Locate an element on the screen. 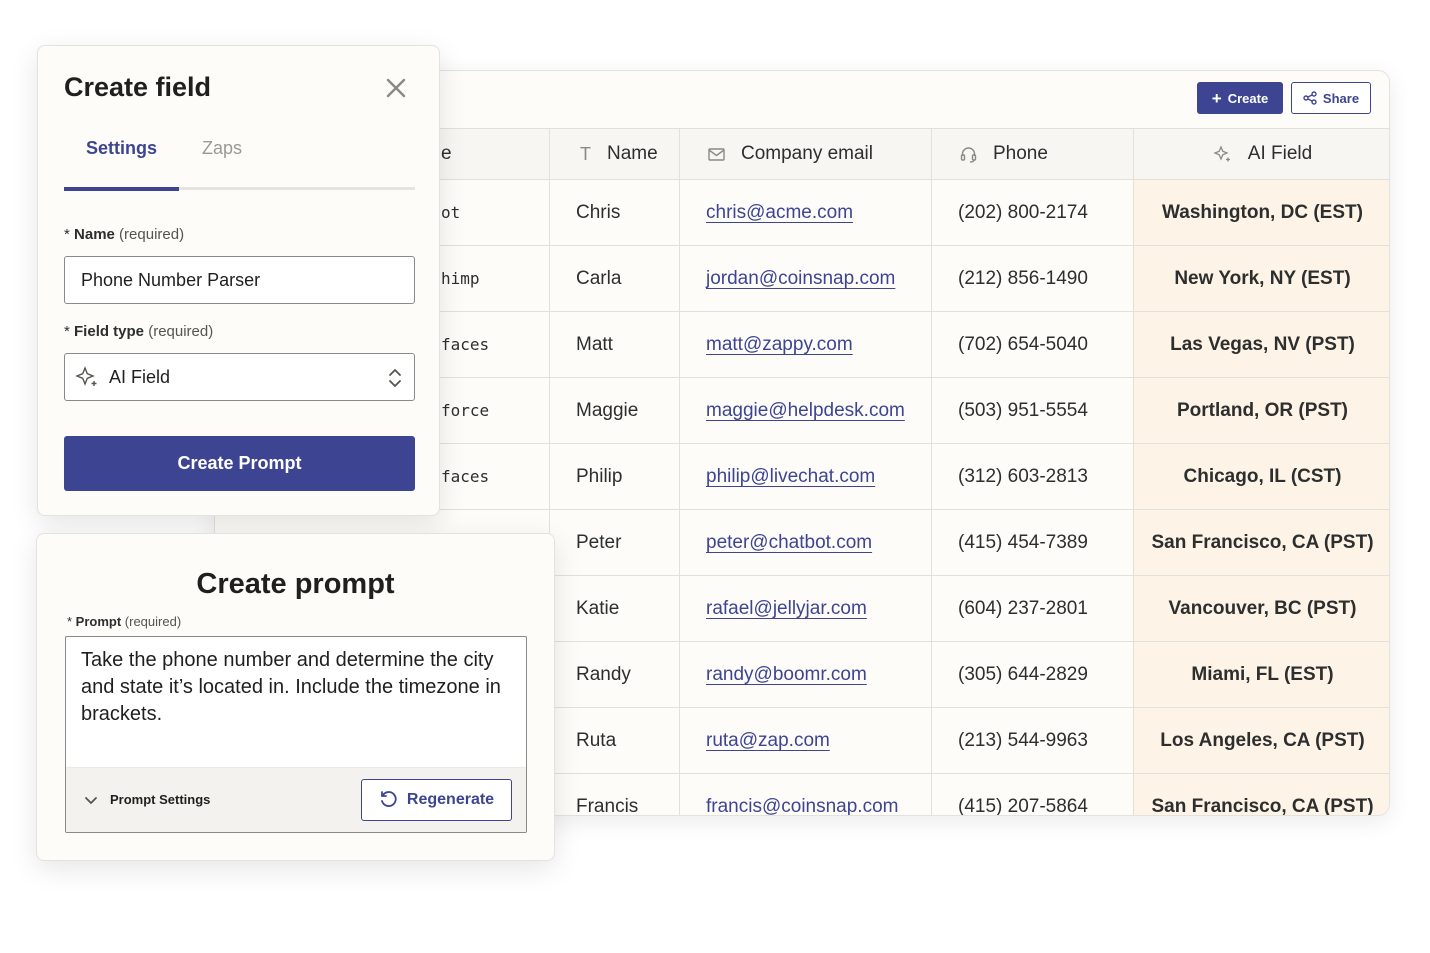 Image resolution: width=1430 pixels, height=953 pixels. field-type-value: AI Field is located at coordinates (140, 376).